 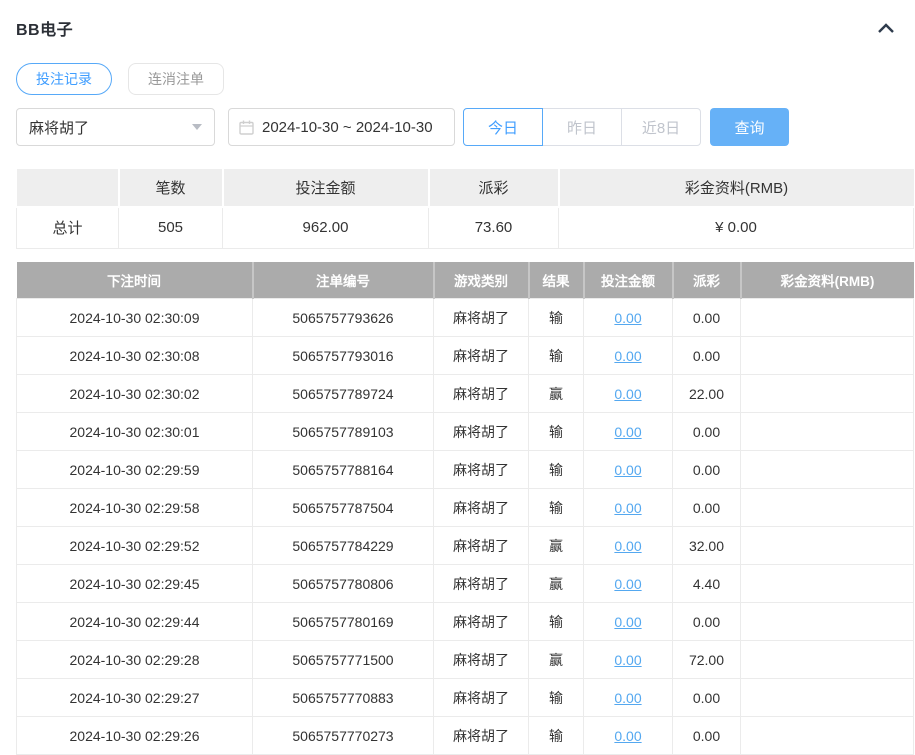 I want to click on quick-date-button-group: 今日 昨日 近8日, so click(x=582, y=127).